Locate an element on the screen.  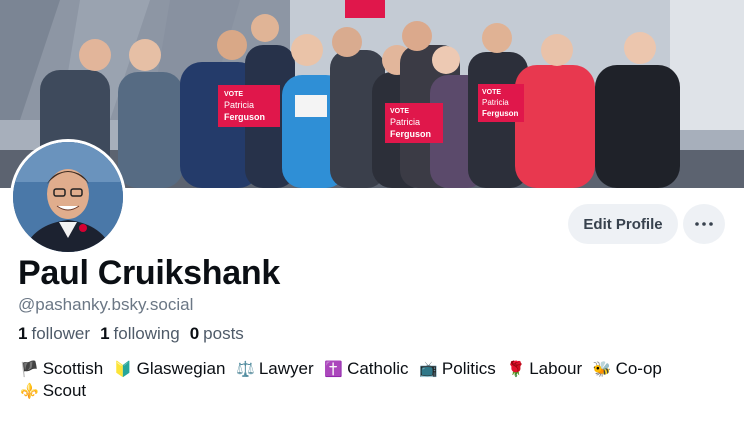
followers-count: 1 is located at coordinates (23, 333).